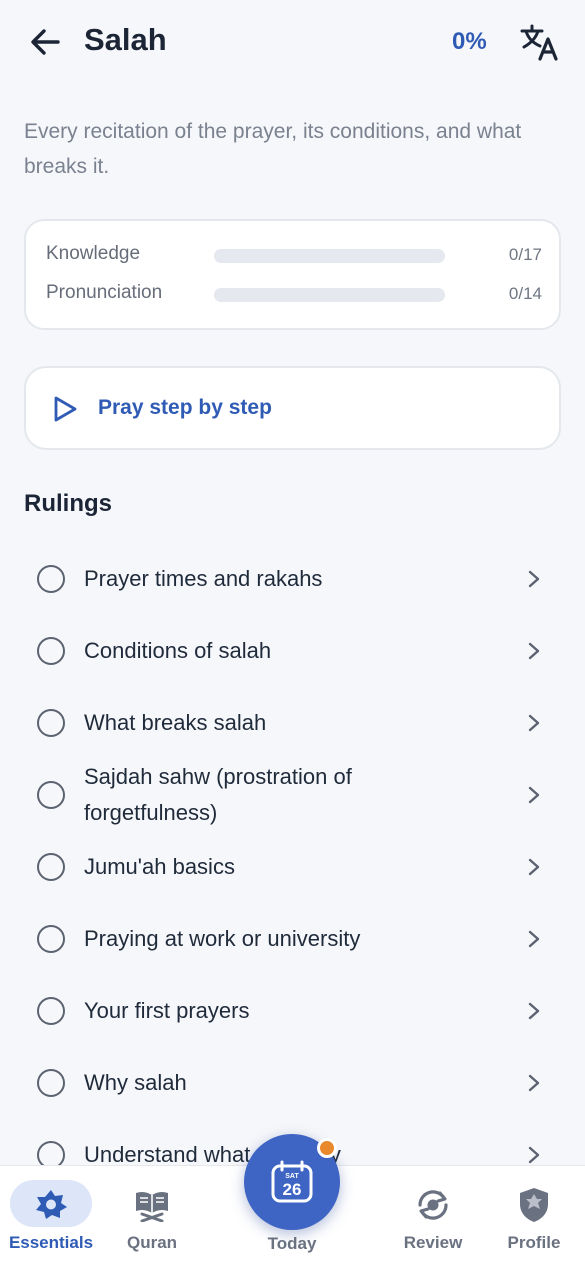 The image size is (585, 1266). I want to click on pray-step-by-step-label: Pray step by step, so click(185, 407).